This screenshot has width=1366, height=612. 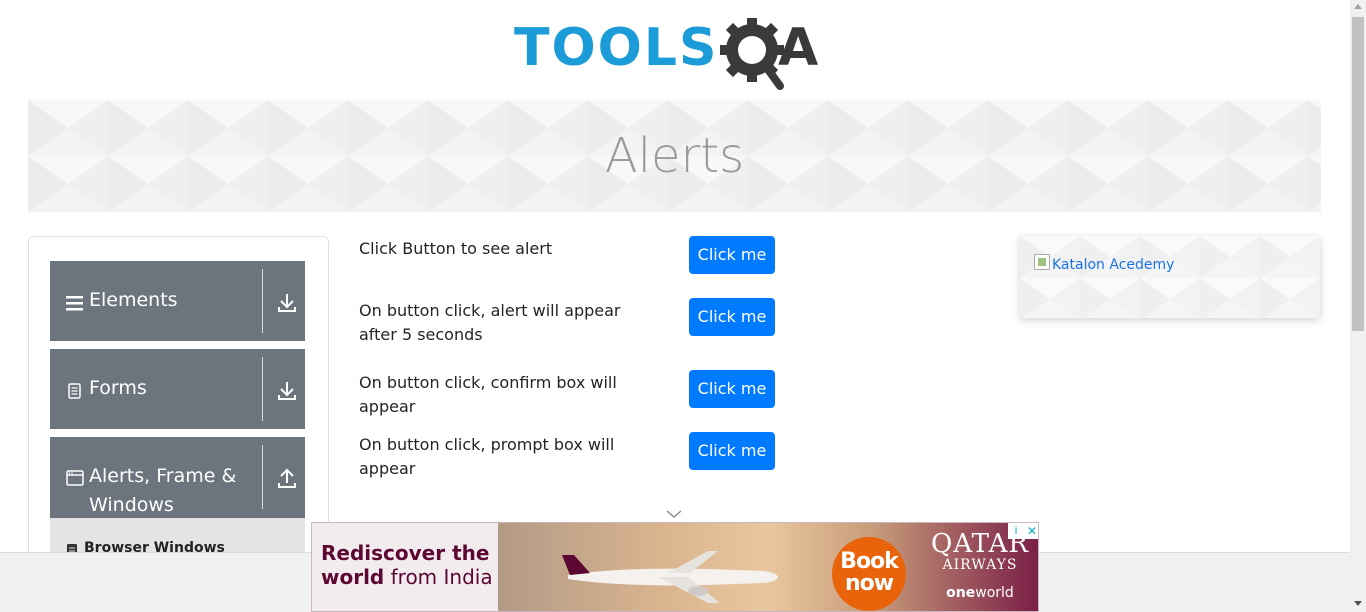 What do you see at coordinates (163, 476) in the screenshot?
I see `sidebar-group-label-line1: Alerts, Frame &` at bounding box center [163, 476].